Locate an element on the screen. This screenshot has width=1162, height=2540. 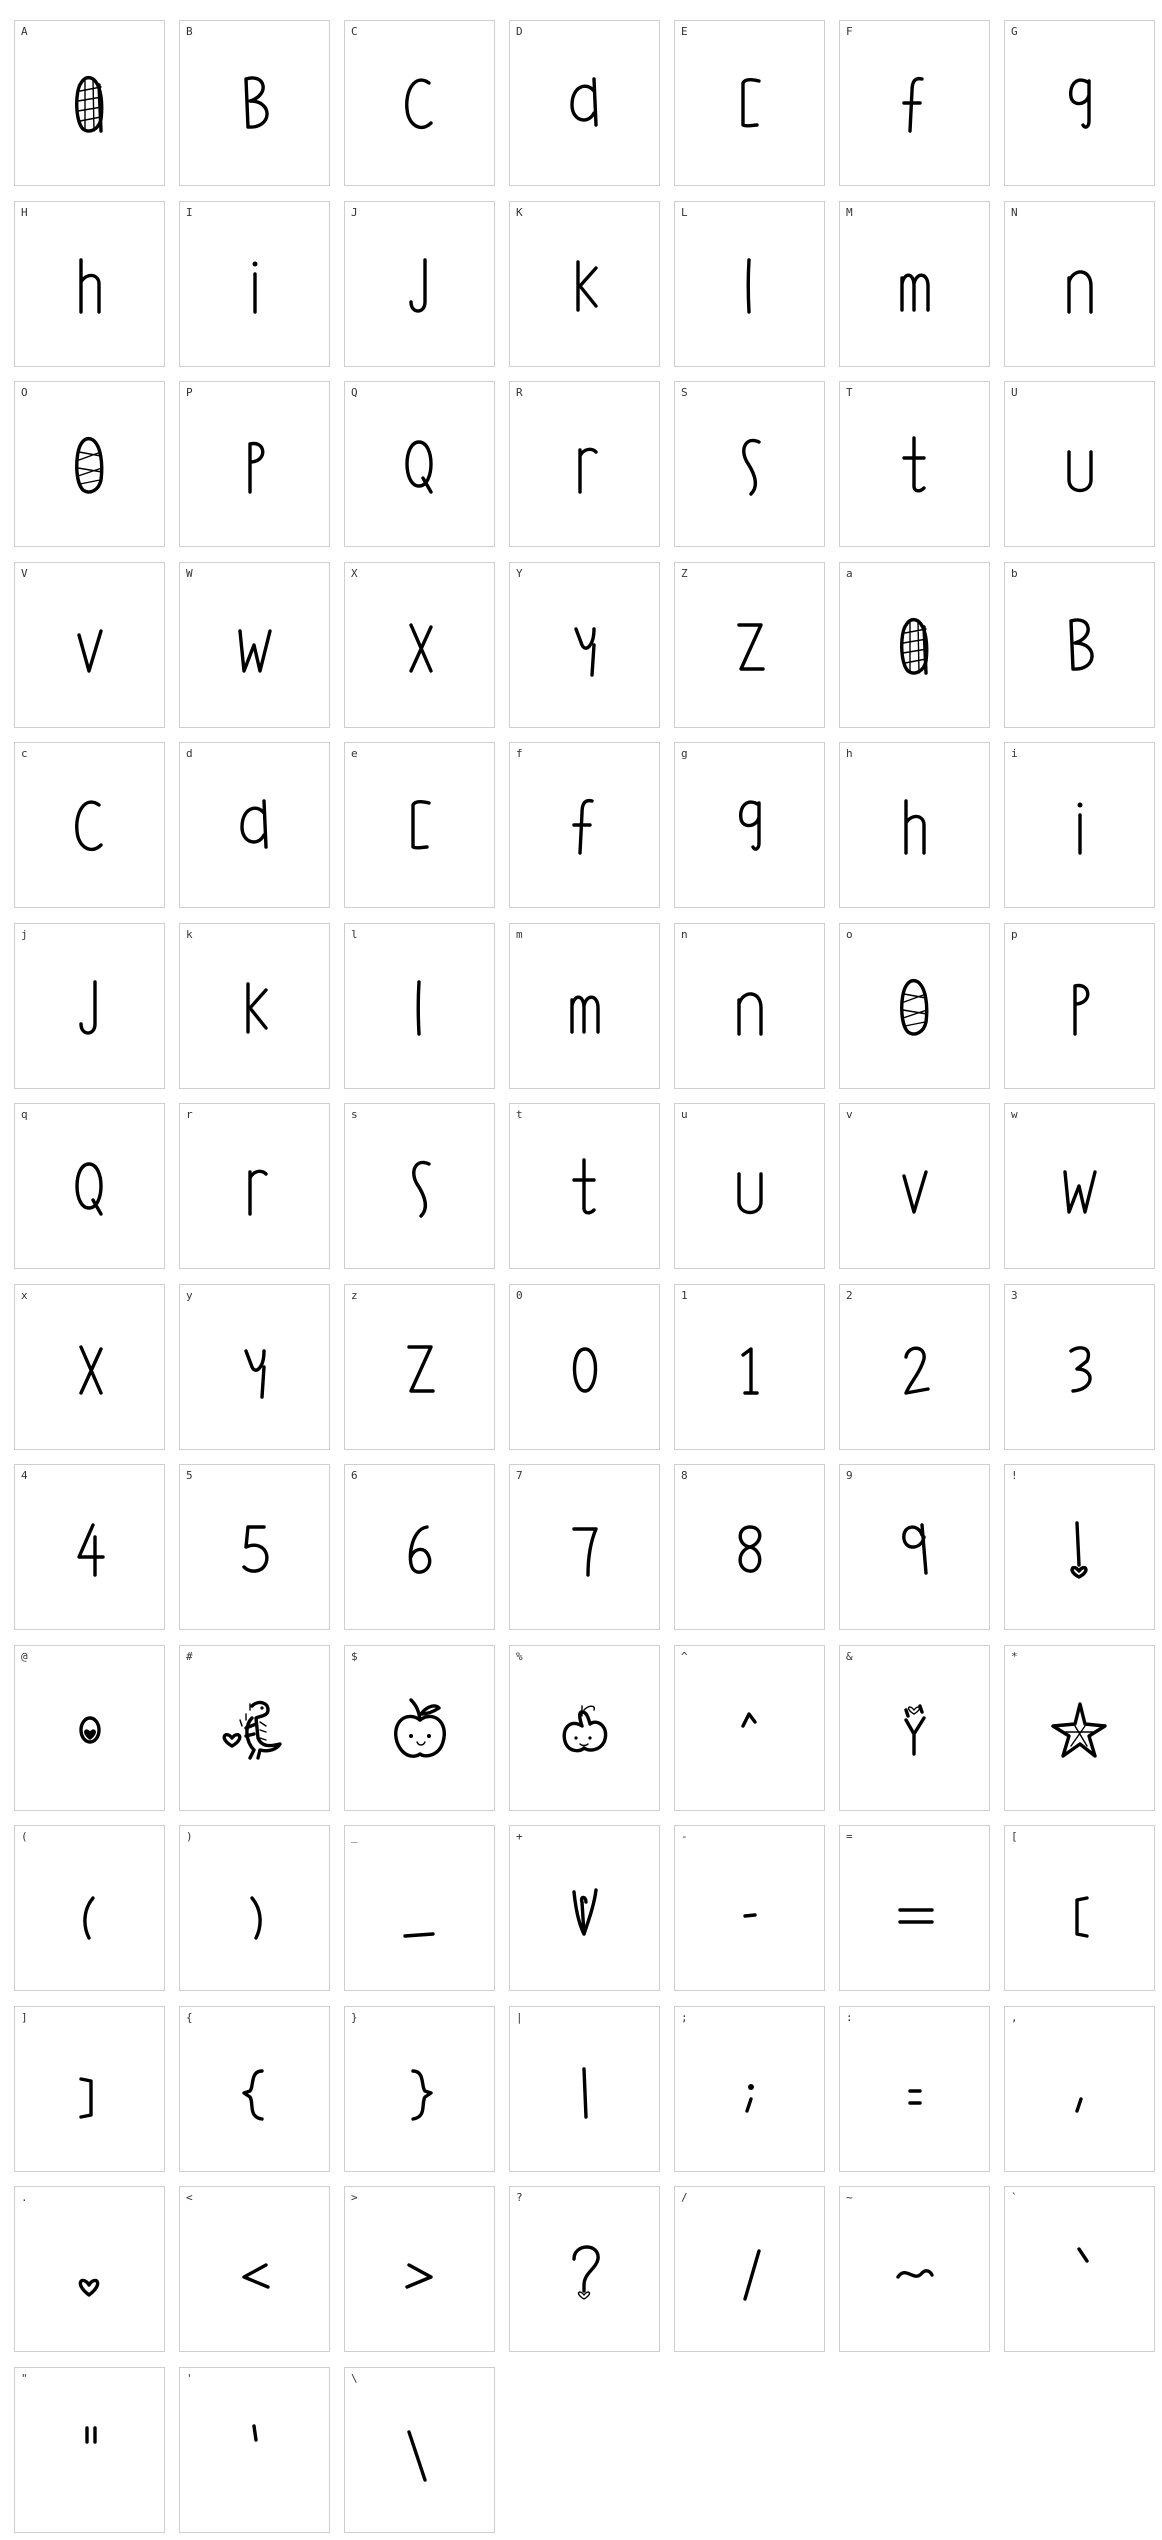
glyph-cell: D is located at coordinates (584, 103).